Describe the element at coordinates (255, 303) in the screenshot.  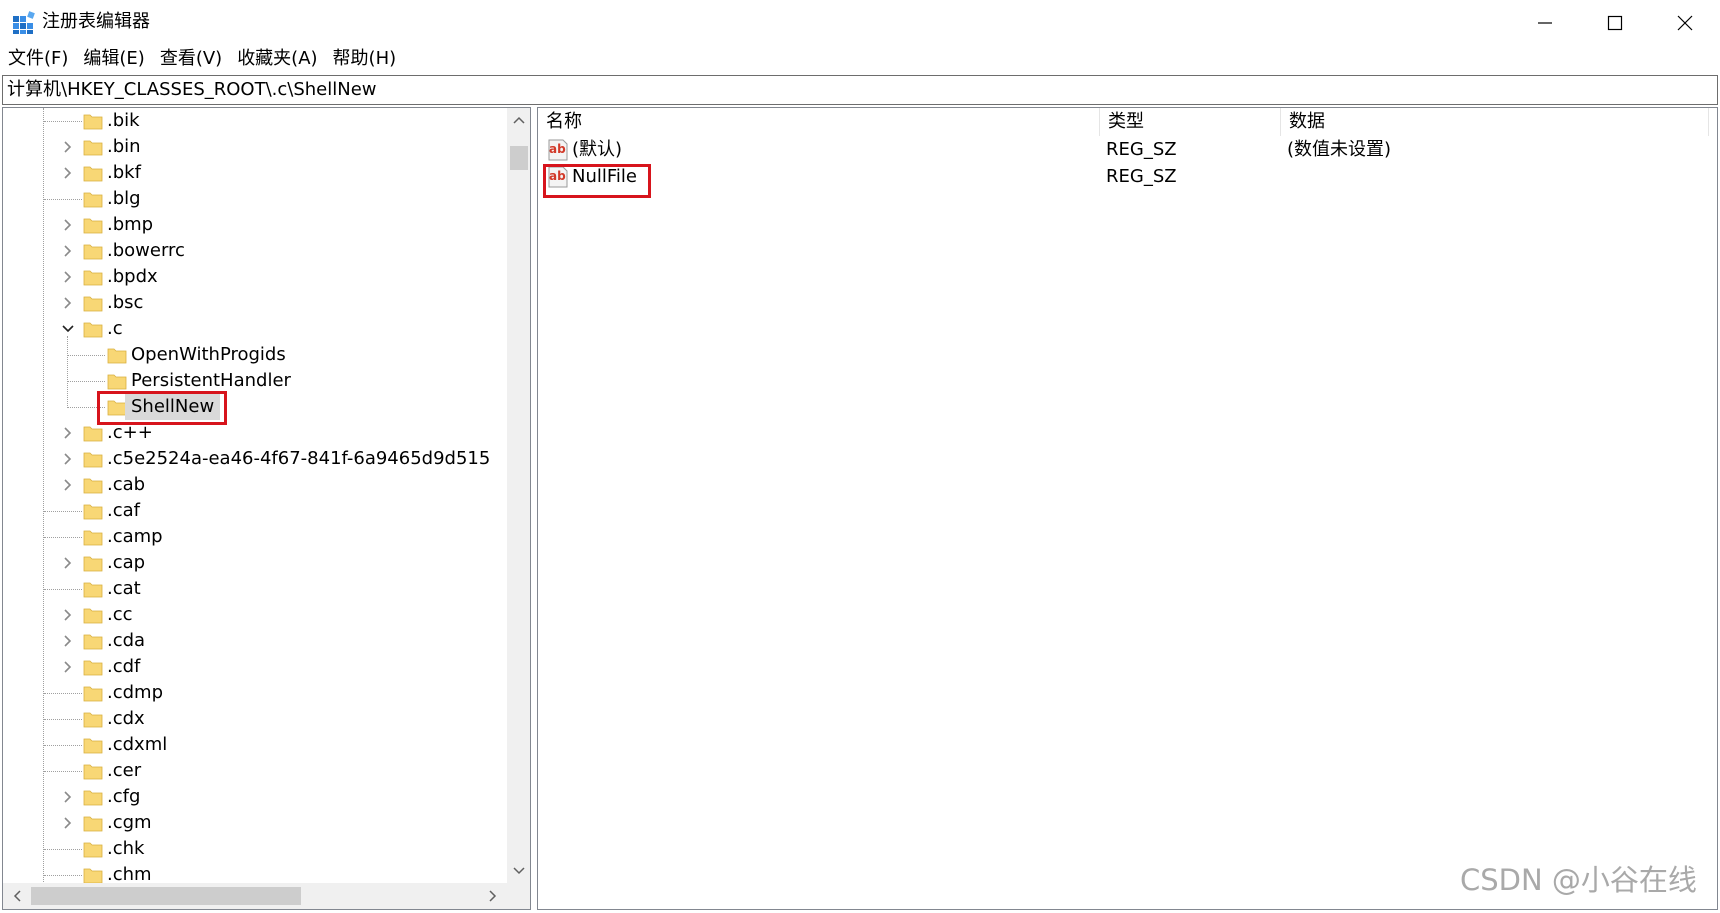
I see `tree-item: .bsc` at that location.